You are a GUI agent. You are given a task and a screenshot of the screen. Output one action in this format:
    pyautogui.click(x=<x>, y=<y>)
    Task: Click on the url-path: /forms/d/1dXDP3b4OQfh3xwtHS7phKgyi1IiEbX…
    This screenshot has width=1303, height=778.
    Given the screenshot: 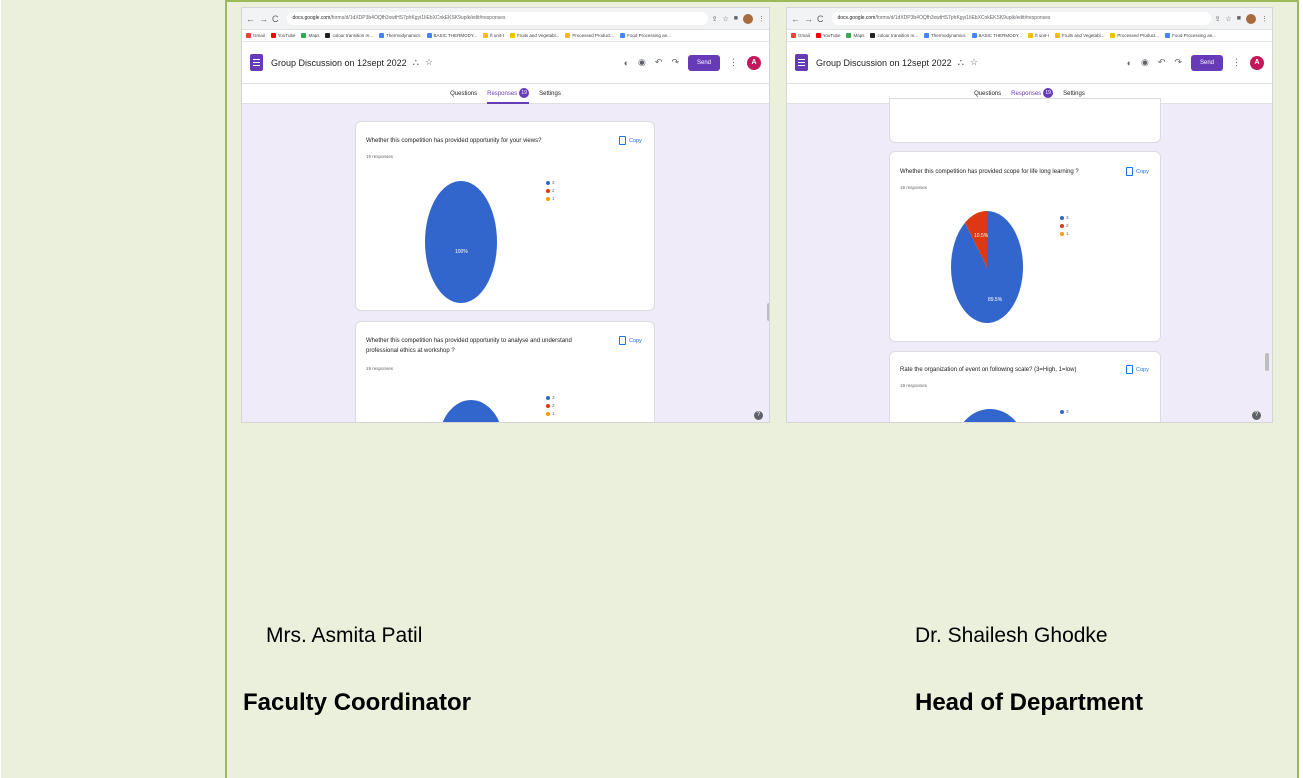 What is the action you would take?
    pyautogui.click(x=963, y=18)
    